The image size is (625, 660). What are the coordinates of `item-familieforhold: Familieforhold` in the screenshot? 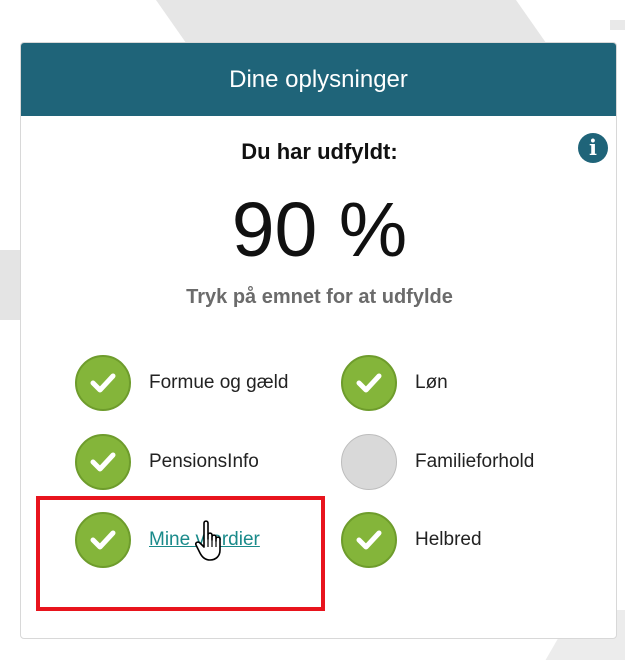 It's located at (437, 462).